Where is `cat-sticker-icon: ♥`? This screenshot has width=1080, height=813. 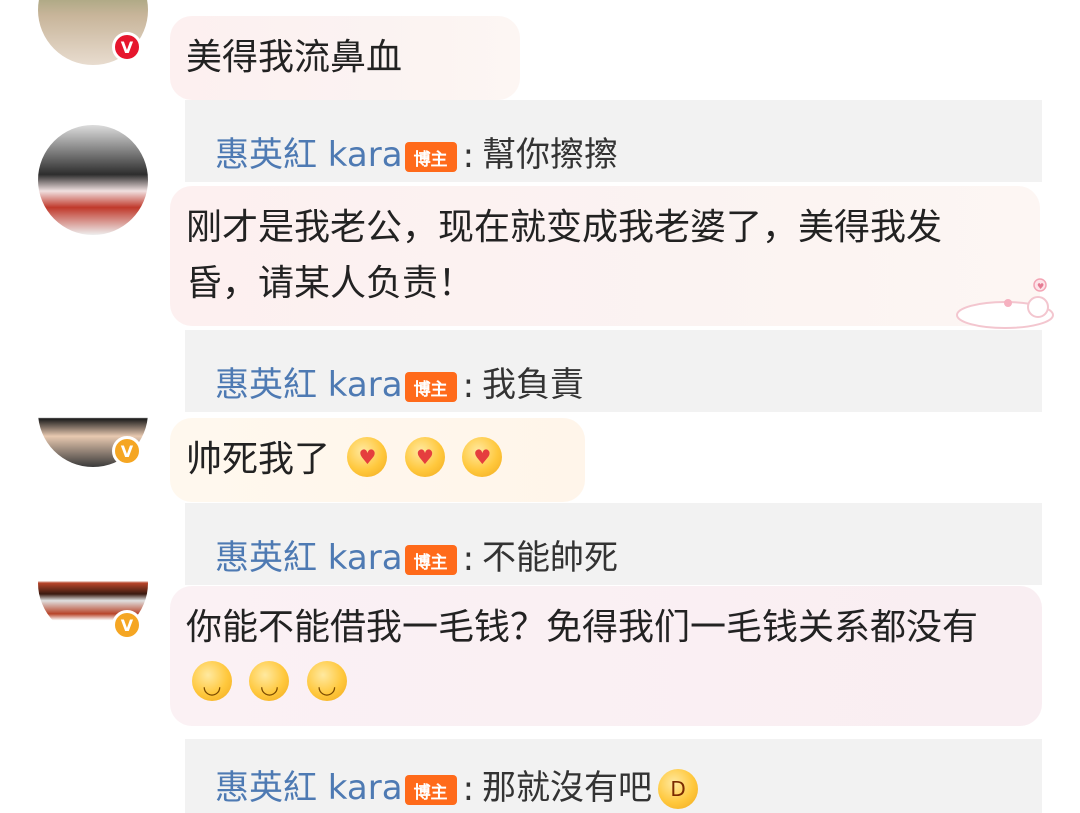 cat-sticker-icon: ♥ is located at coordinates (1005, 303).